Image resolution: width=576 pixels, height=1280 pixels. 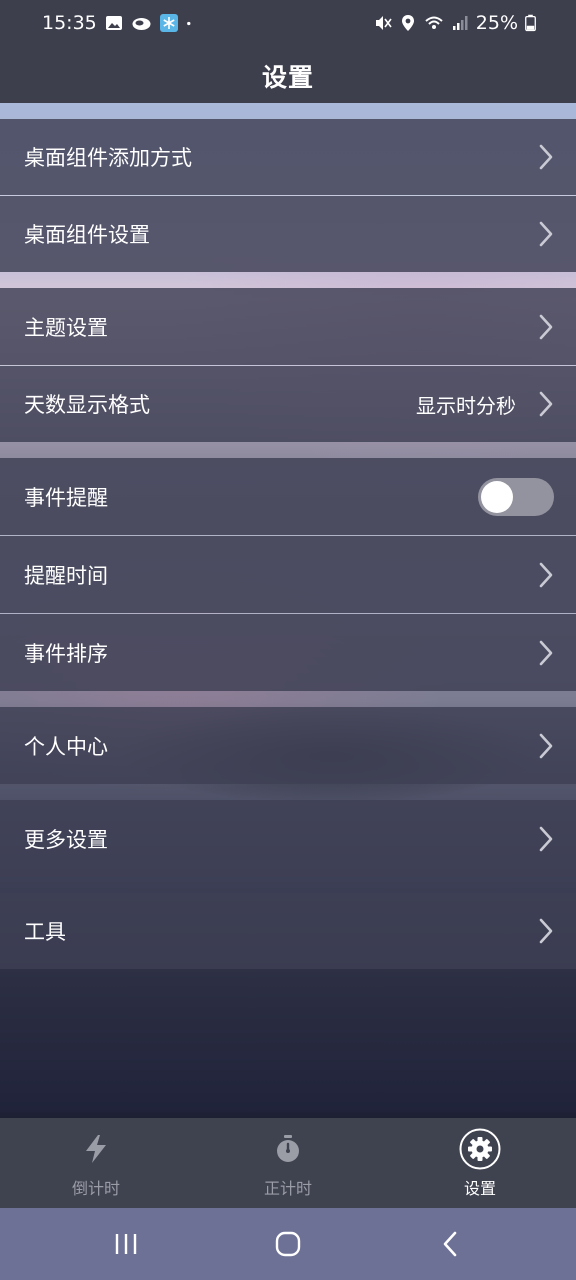 I want to click on dot-icon, so click(x=188, y=23).